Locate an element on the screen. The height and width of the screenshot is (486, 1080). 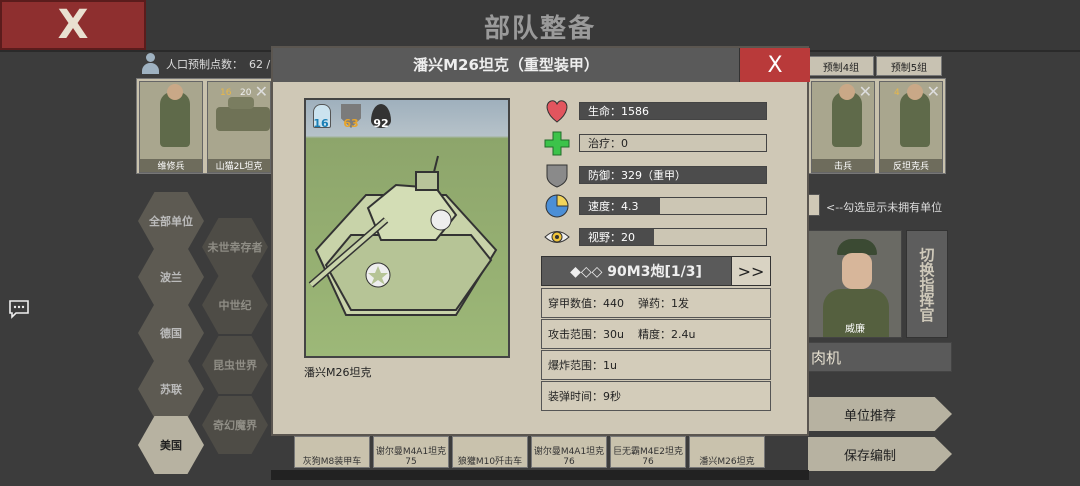
commander-portrait: 威廉 is located at coordinates (855, 284).